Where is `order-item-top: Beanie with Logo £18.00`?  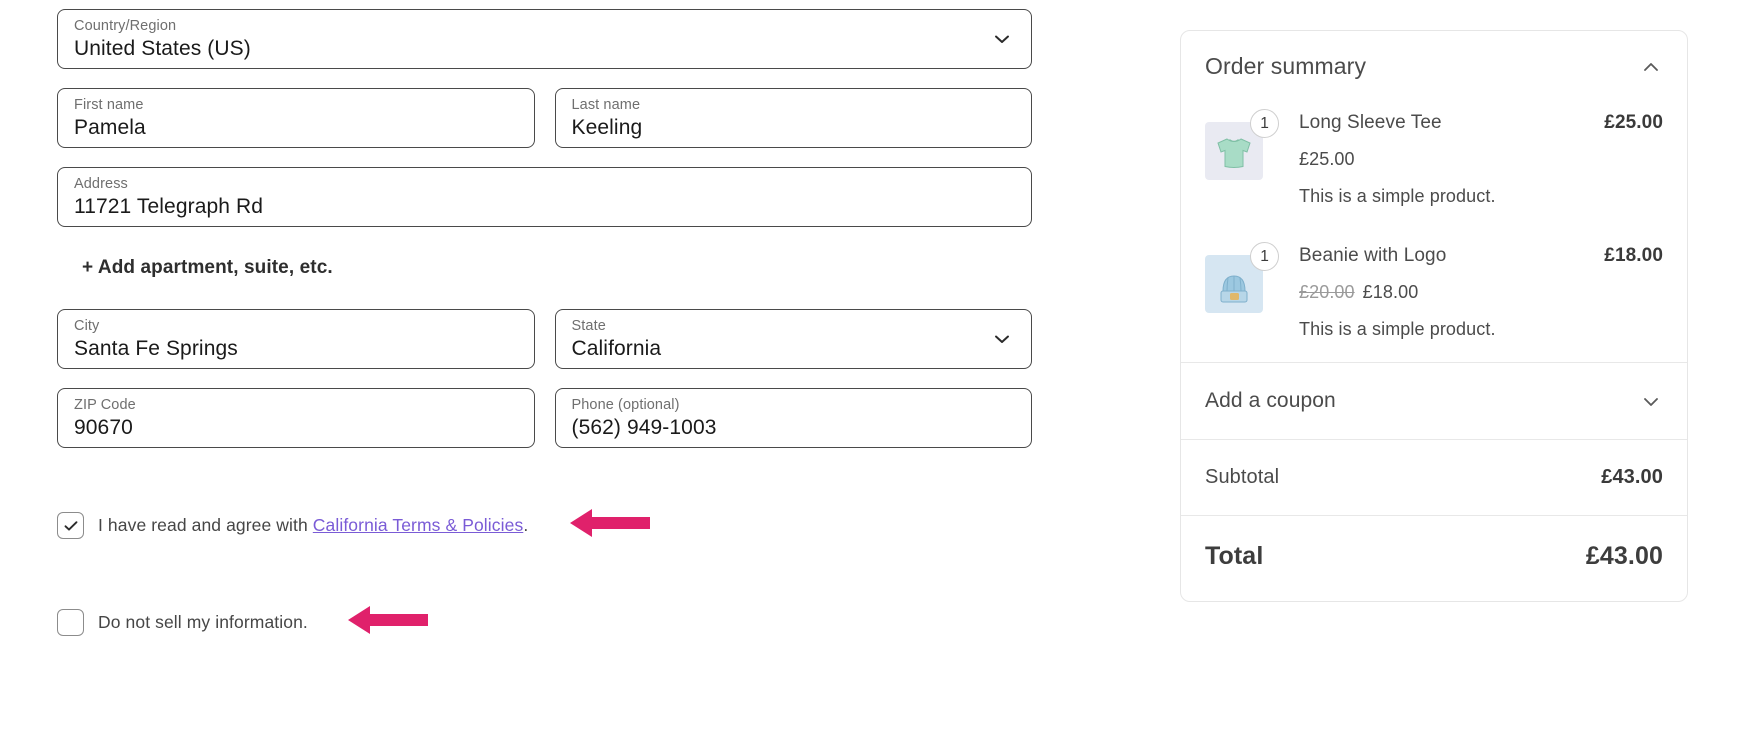 order-item-top: Beanie with Logo £18.00 is located at coordinates (1481, 256).